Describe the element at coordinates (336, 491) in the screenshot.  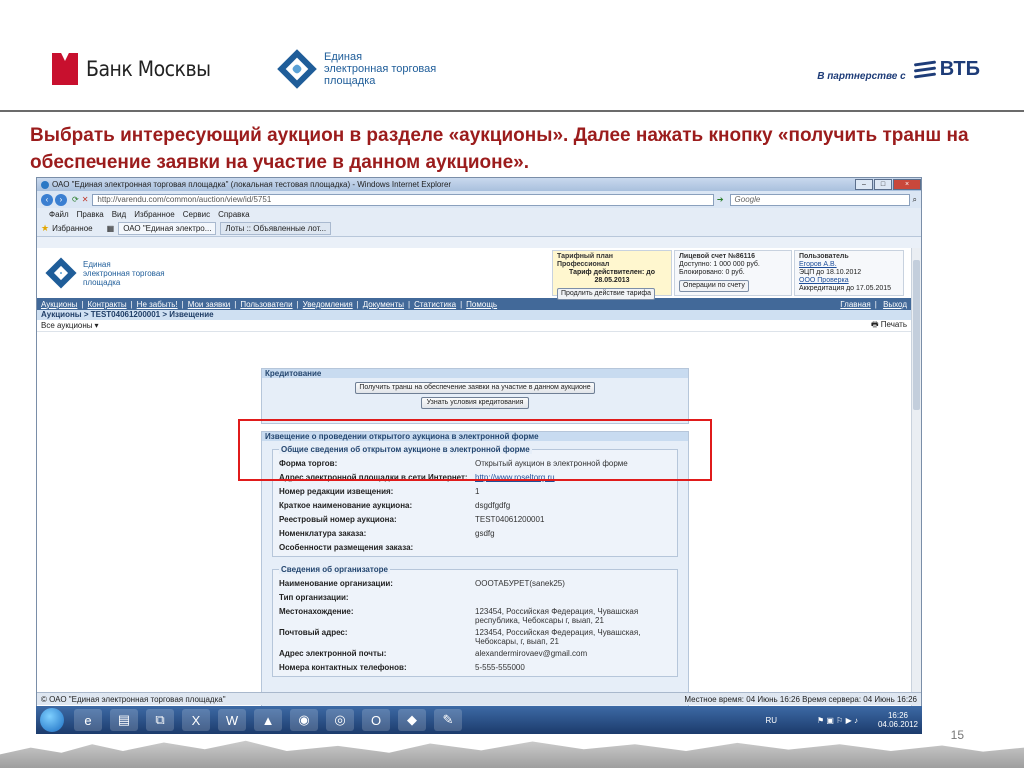
I see `row-key: Номер редакции извещения:` at that location.